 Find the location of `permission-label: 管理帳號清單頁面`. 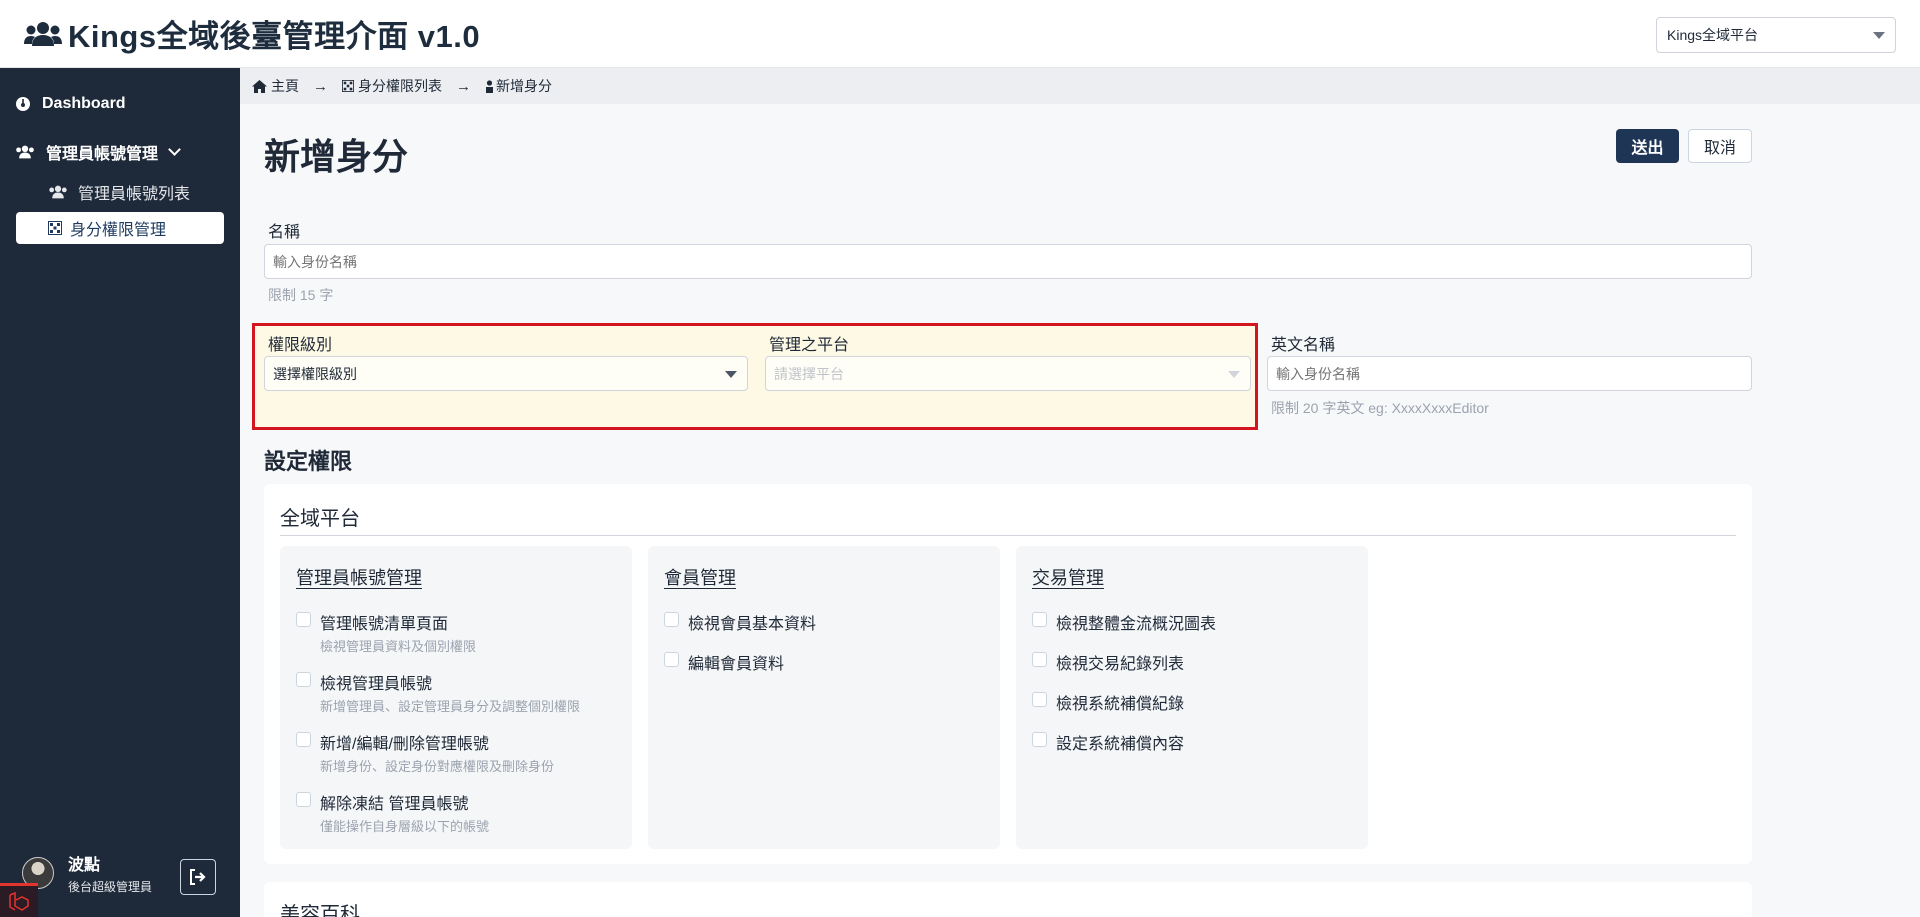

permission-label: 管理帳號清單頁面 is located at coordinates (384, 624).